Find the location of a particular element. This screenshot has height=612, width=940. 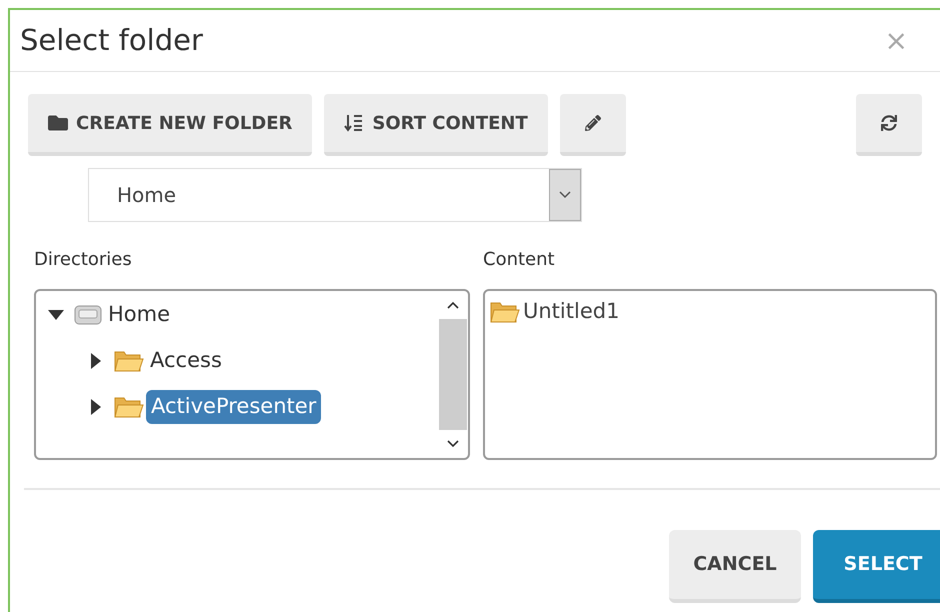

sort-icon is located at coordinates (354, 123).